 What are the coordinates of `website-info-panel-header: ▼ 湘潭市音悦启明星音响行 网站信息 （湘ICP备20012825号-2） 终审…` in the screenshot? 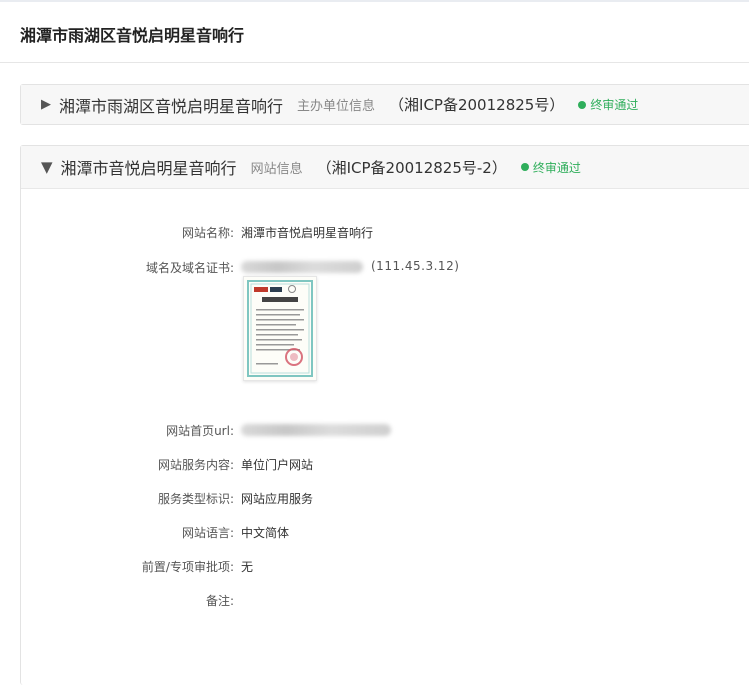 It's located at (385, 167).